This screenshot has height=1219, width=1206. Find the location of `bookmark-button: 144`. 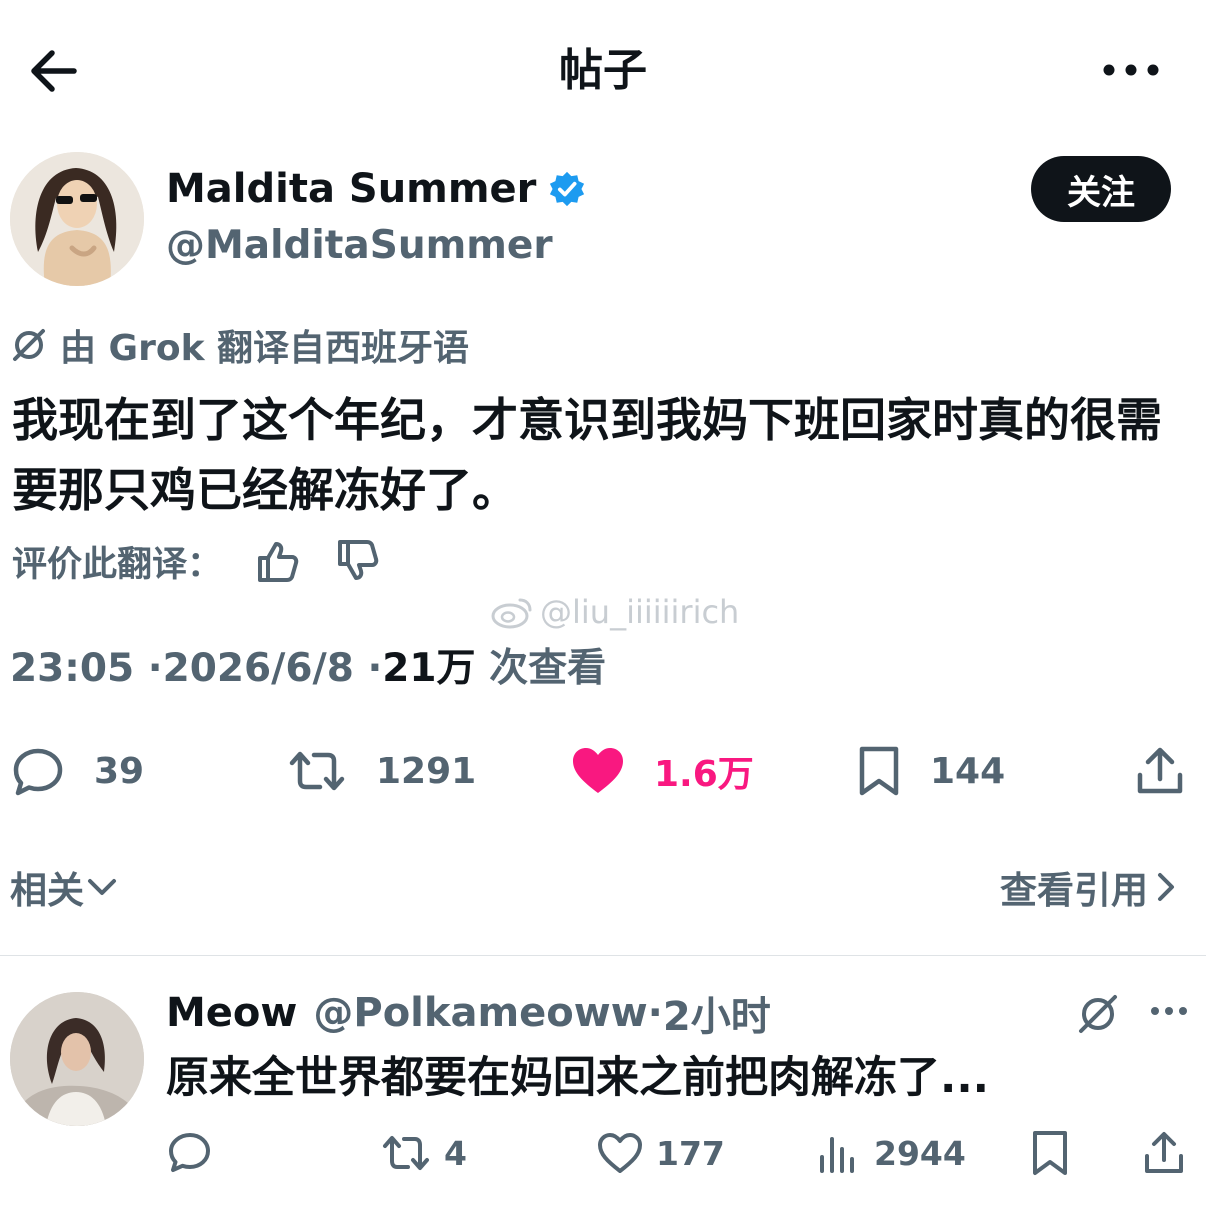

bookmark-button: 144 is located at coordinates (930, 771).